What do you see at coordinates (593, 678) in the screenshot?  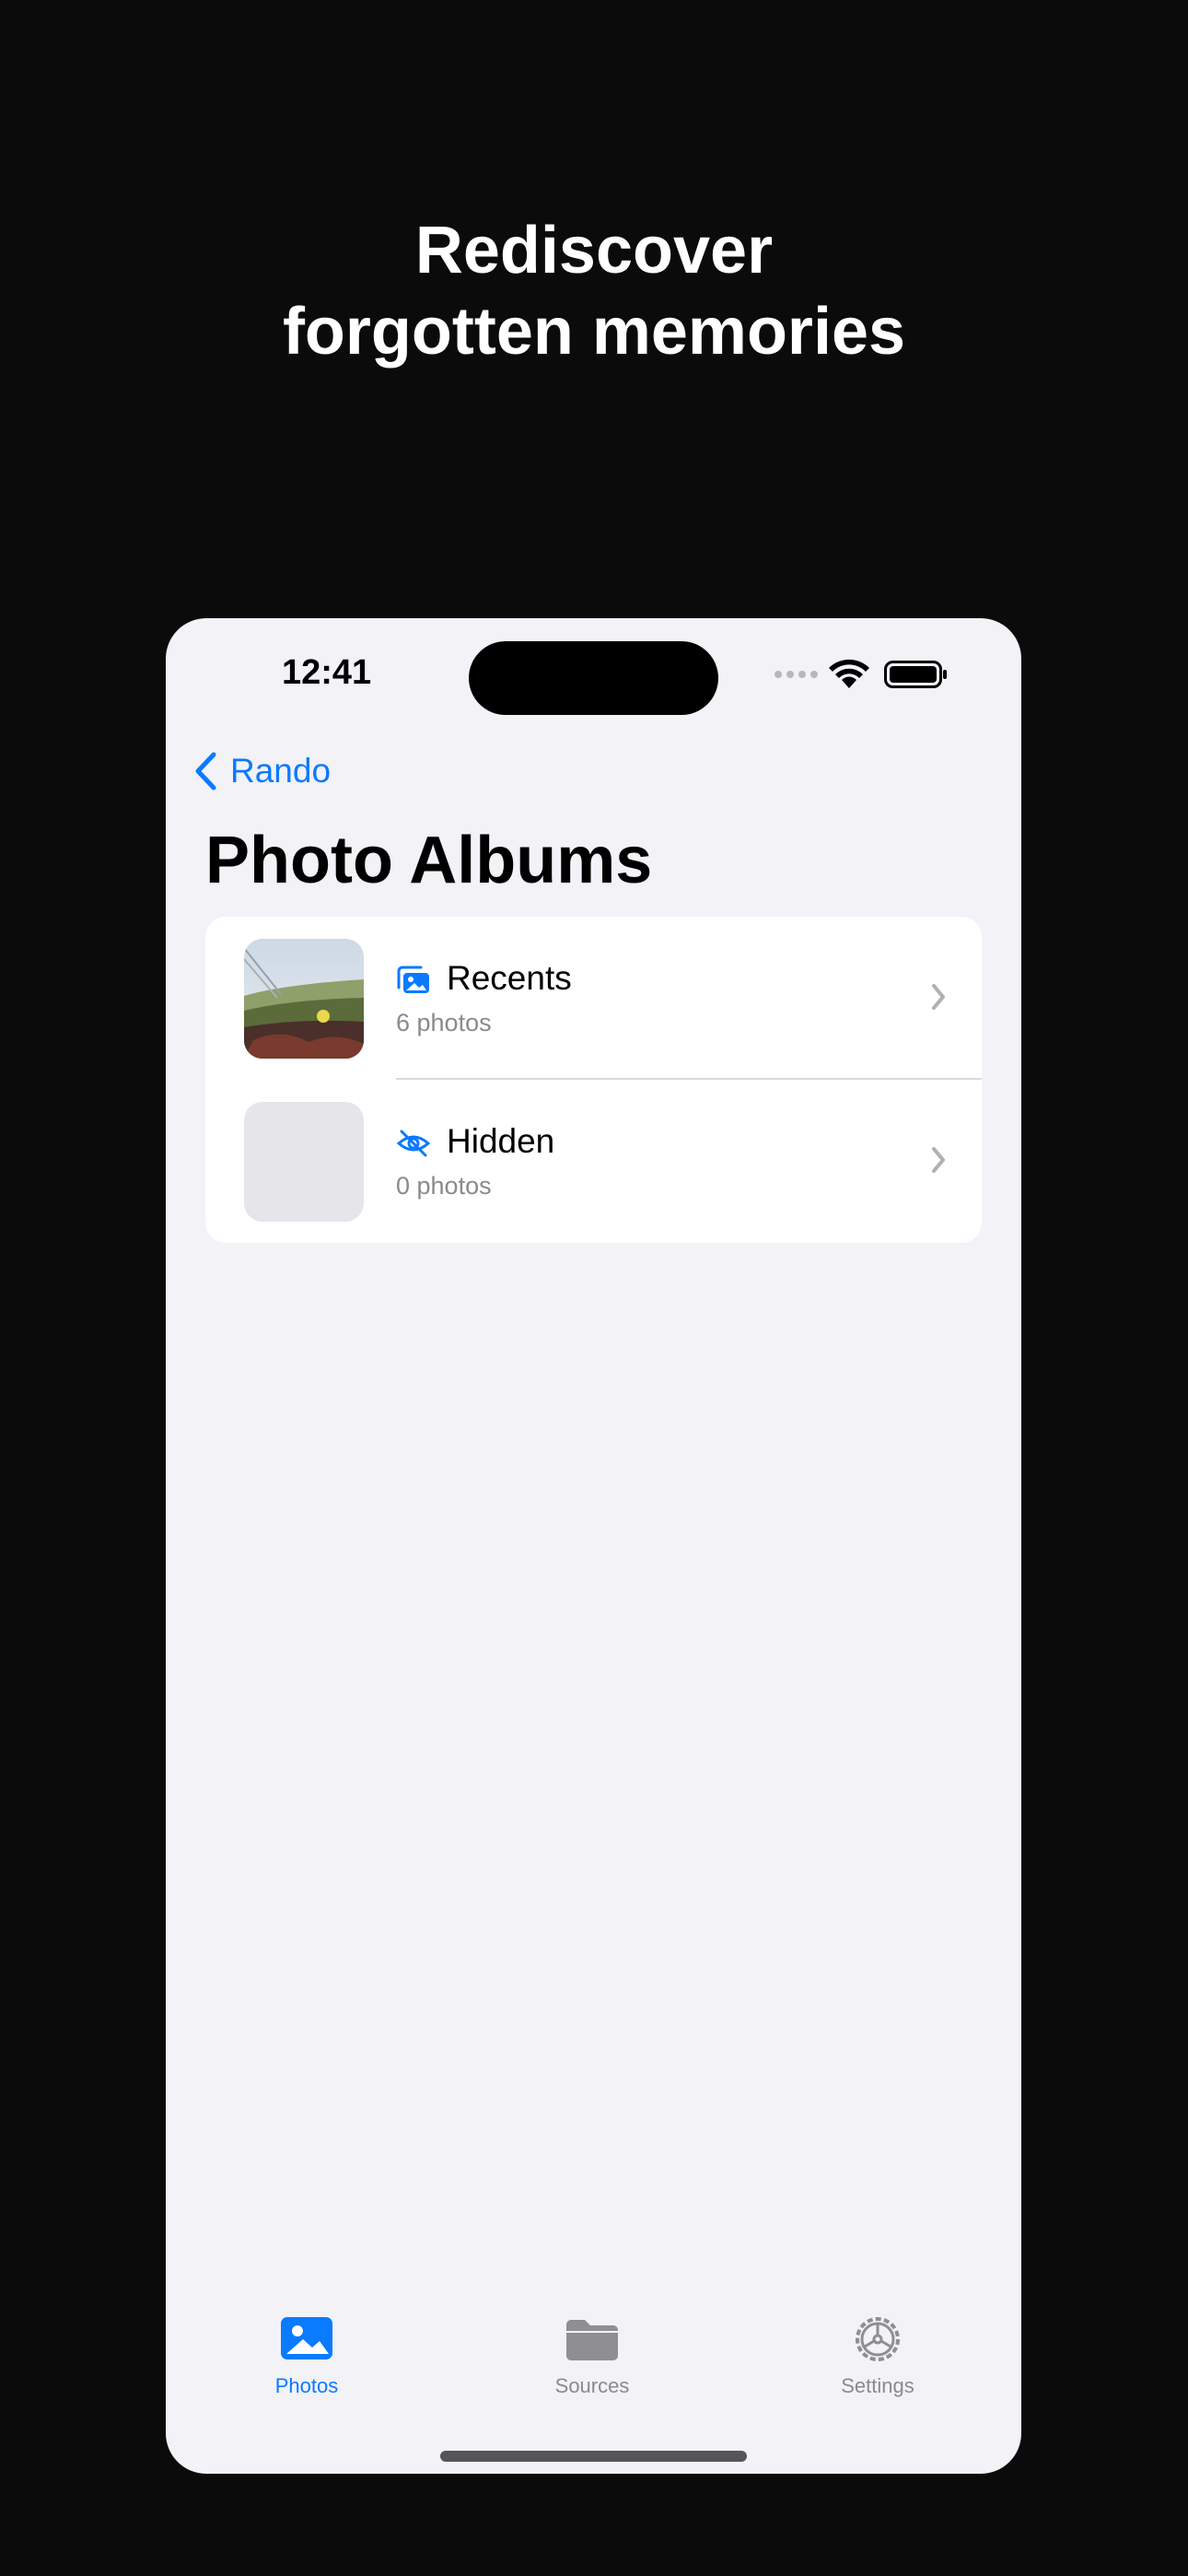 I see `dynamic-island` at bounding box center [593, 678].